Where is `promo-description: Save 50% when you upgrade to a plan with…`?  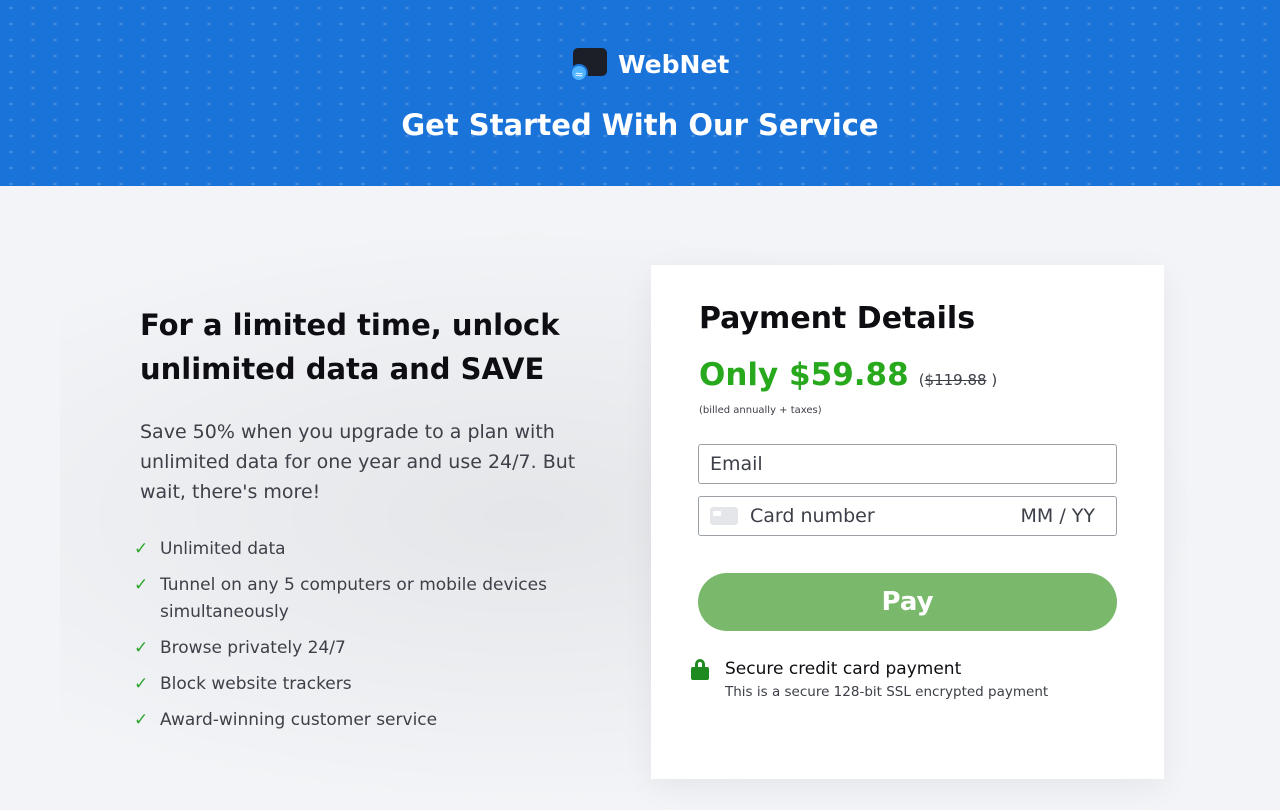 promo-description: Save 50% when you upgrade to a plan with… is located at coordinates (358, 462).